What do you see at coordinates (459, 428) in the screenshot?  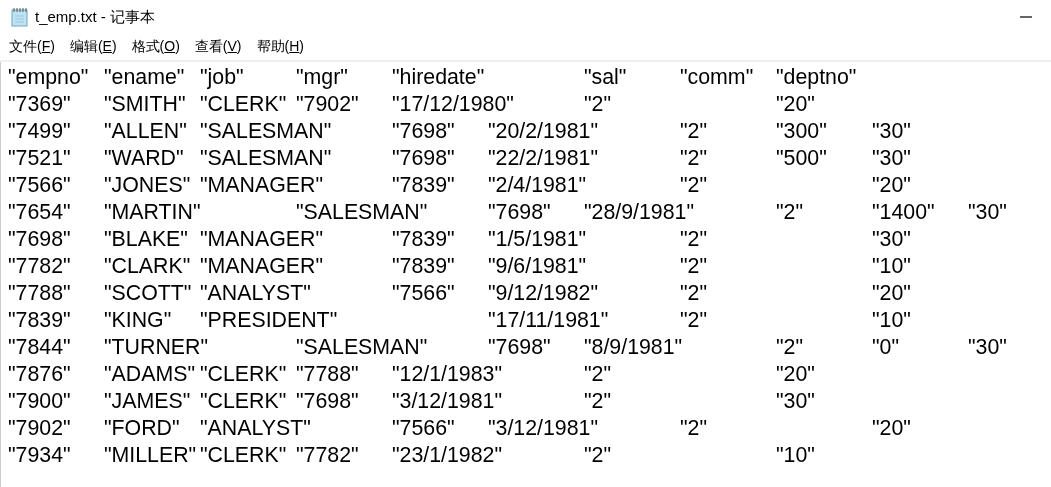 I see `text-line: "7902" "FORD" "ANALYST" "7566" "3/12/1981" "2" "20"` at bounding box center [459, 428].